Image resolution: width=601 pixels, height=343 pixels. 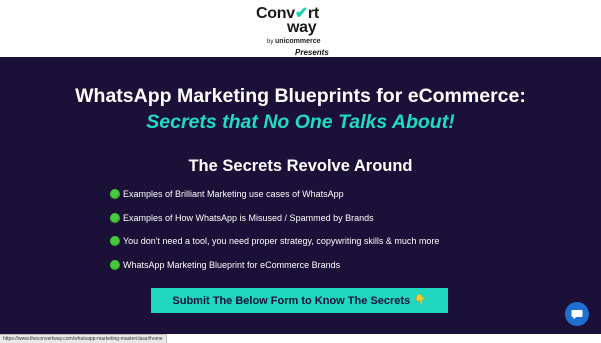 What do you see at coordinates (312, 52) in the screenshot?
I see `presents-label: Presents` at bounding box center [312, 52].